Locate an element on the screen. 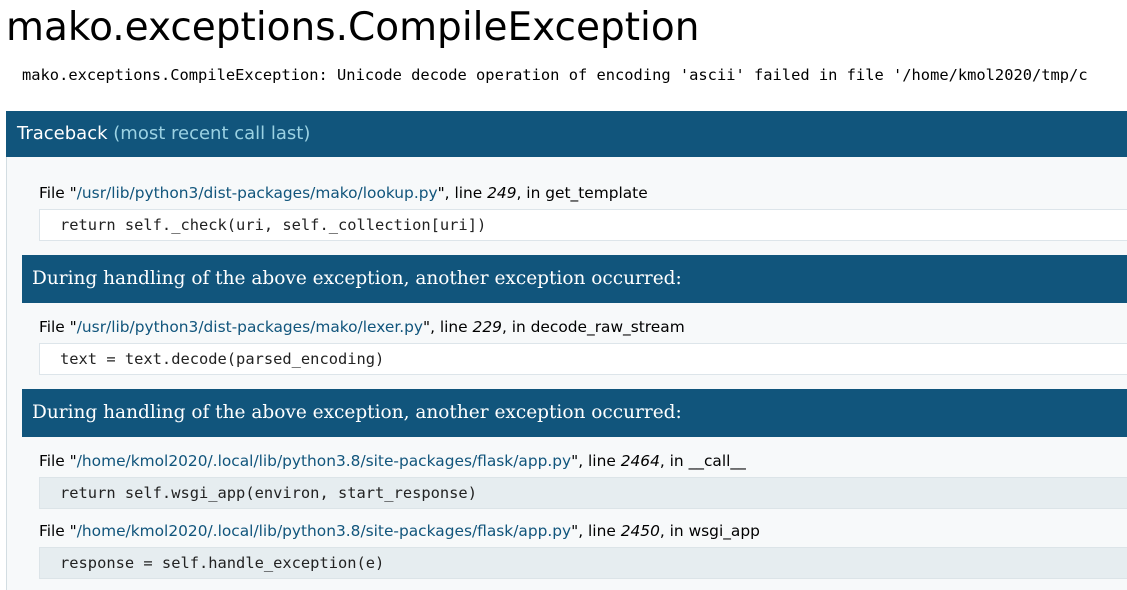 The image size is (1127, 590). source-line: text = text.decode(parsed_encoding) is located at coordinates (583, 359).